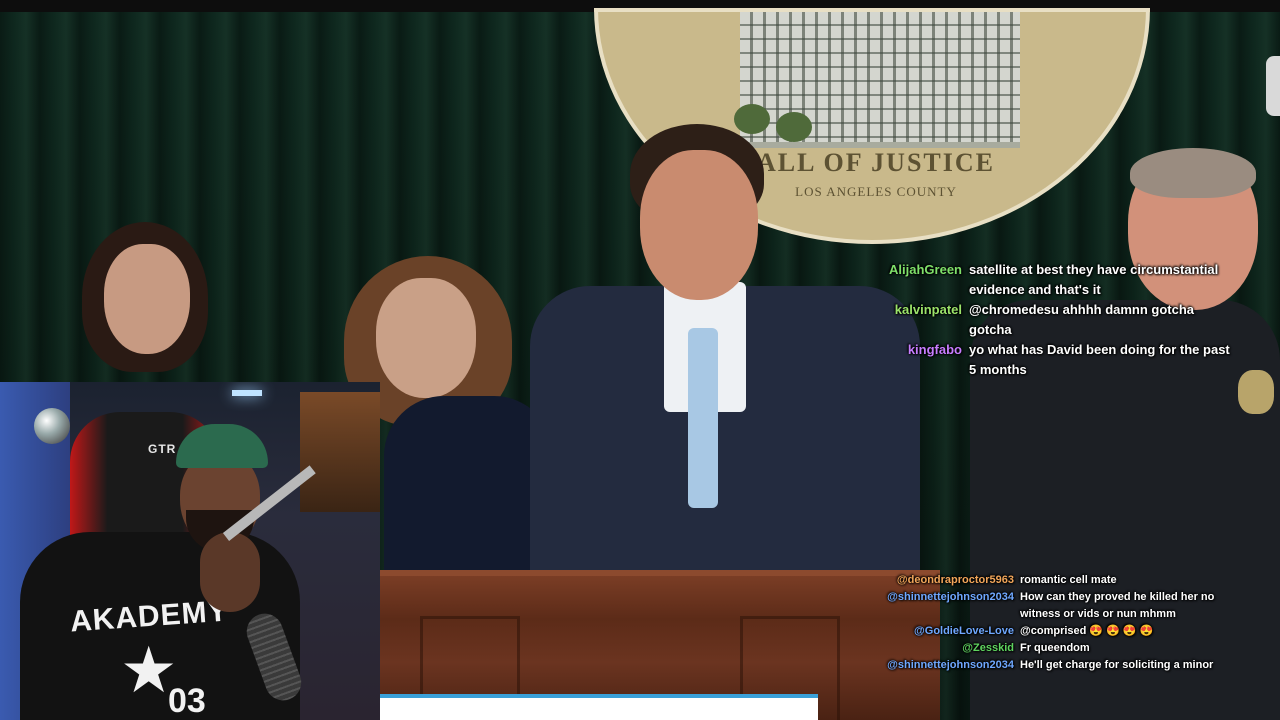 The image size is (1280, 720). Describe the element at coordinates (190, 551) in the screenshot. I see `webcam-overlay: GTR AKADEMY ★ 03` at that location.